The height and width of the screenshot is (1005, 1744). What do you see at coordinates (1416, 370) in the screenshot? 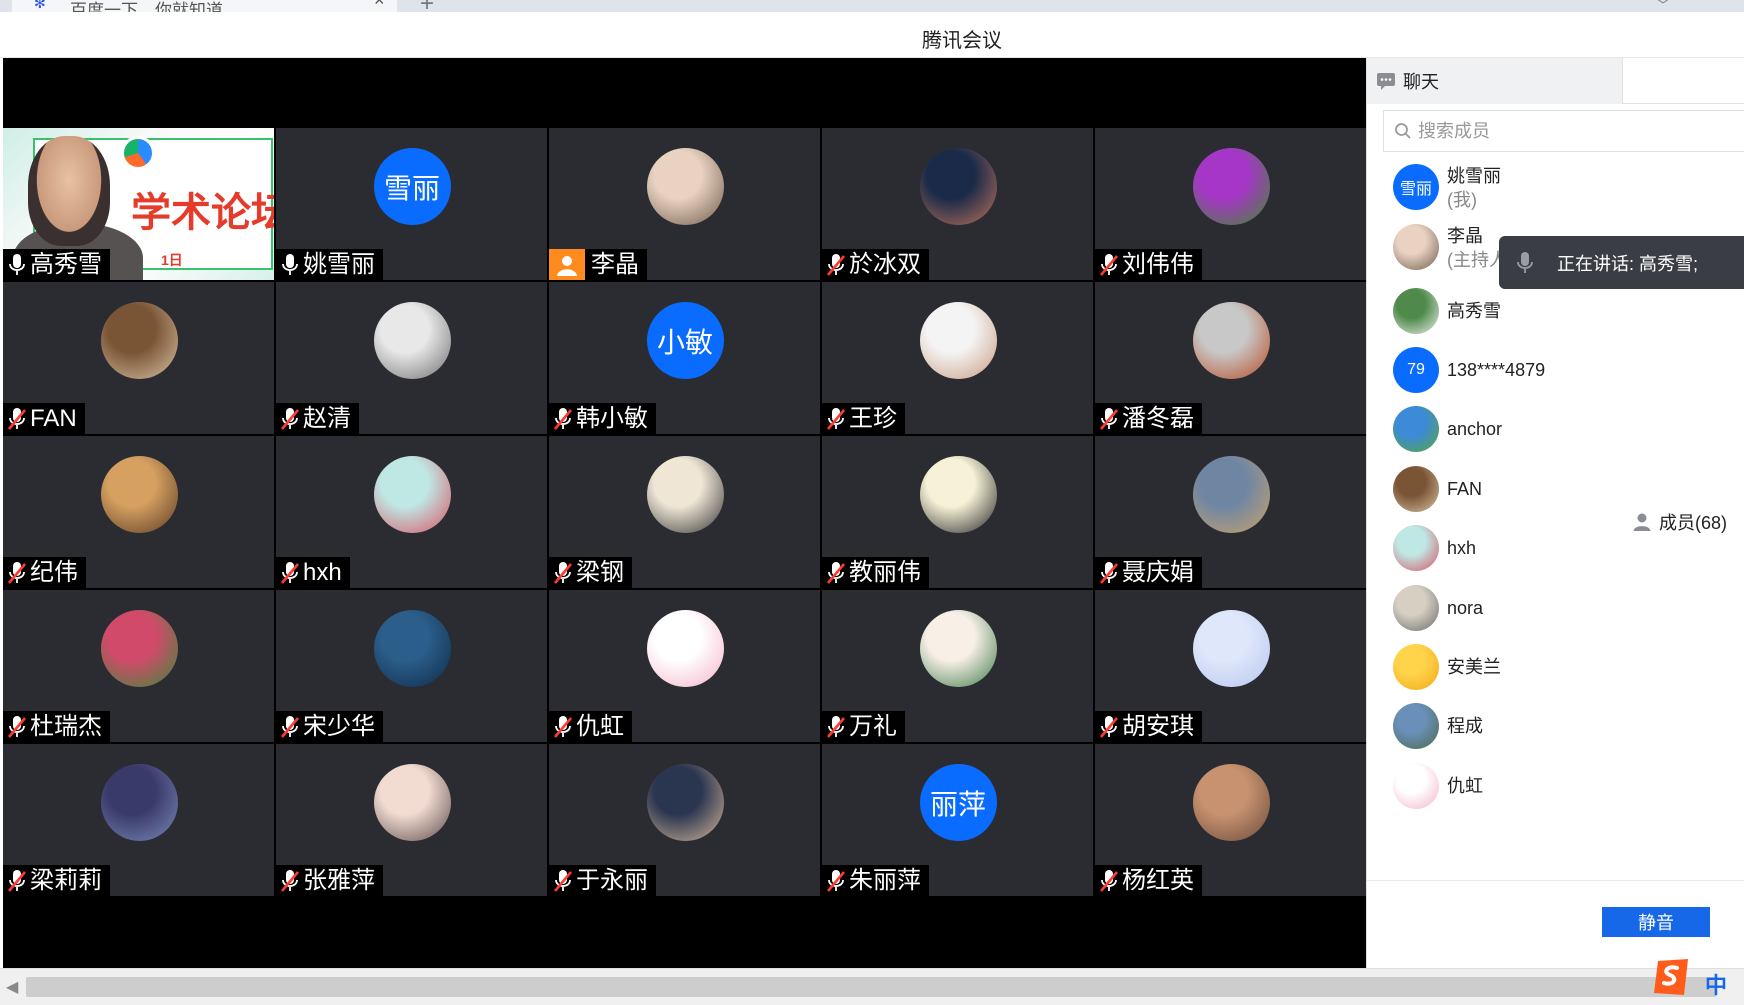
I see `text-avatar: 79` at bounding box center [1416, 370].